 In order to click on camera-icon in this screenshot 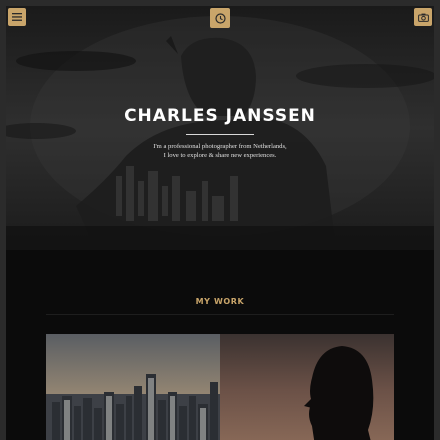, I will do `click(423, 17)`.